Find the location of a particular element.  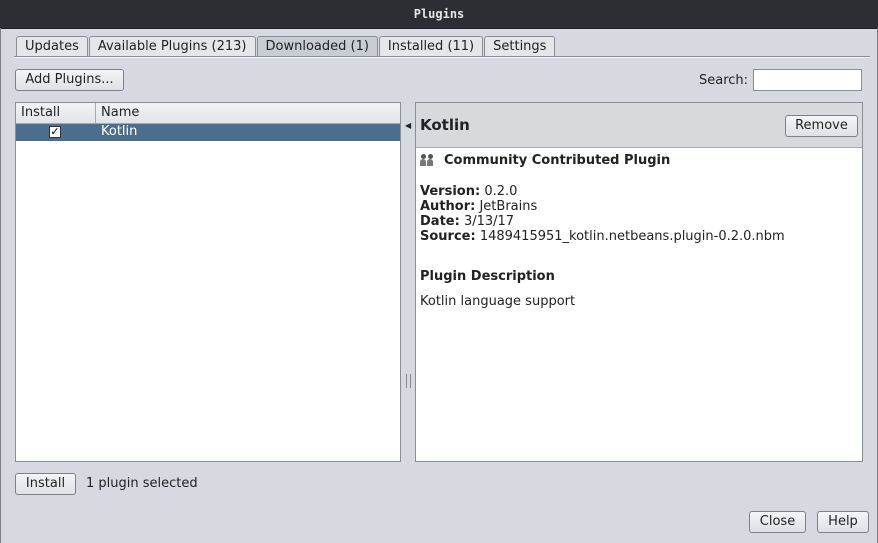

author-value: JetBrains is located at coordinates (508, 206).